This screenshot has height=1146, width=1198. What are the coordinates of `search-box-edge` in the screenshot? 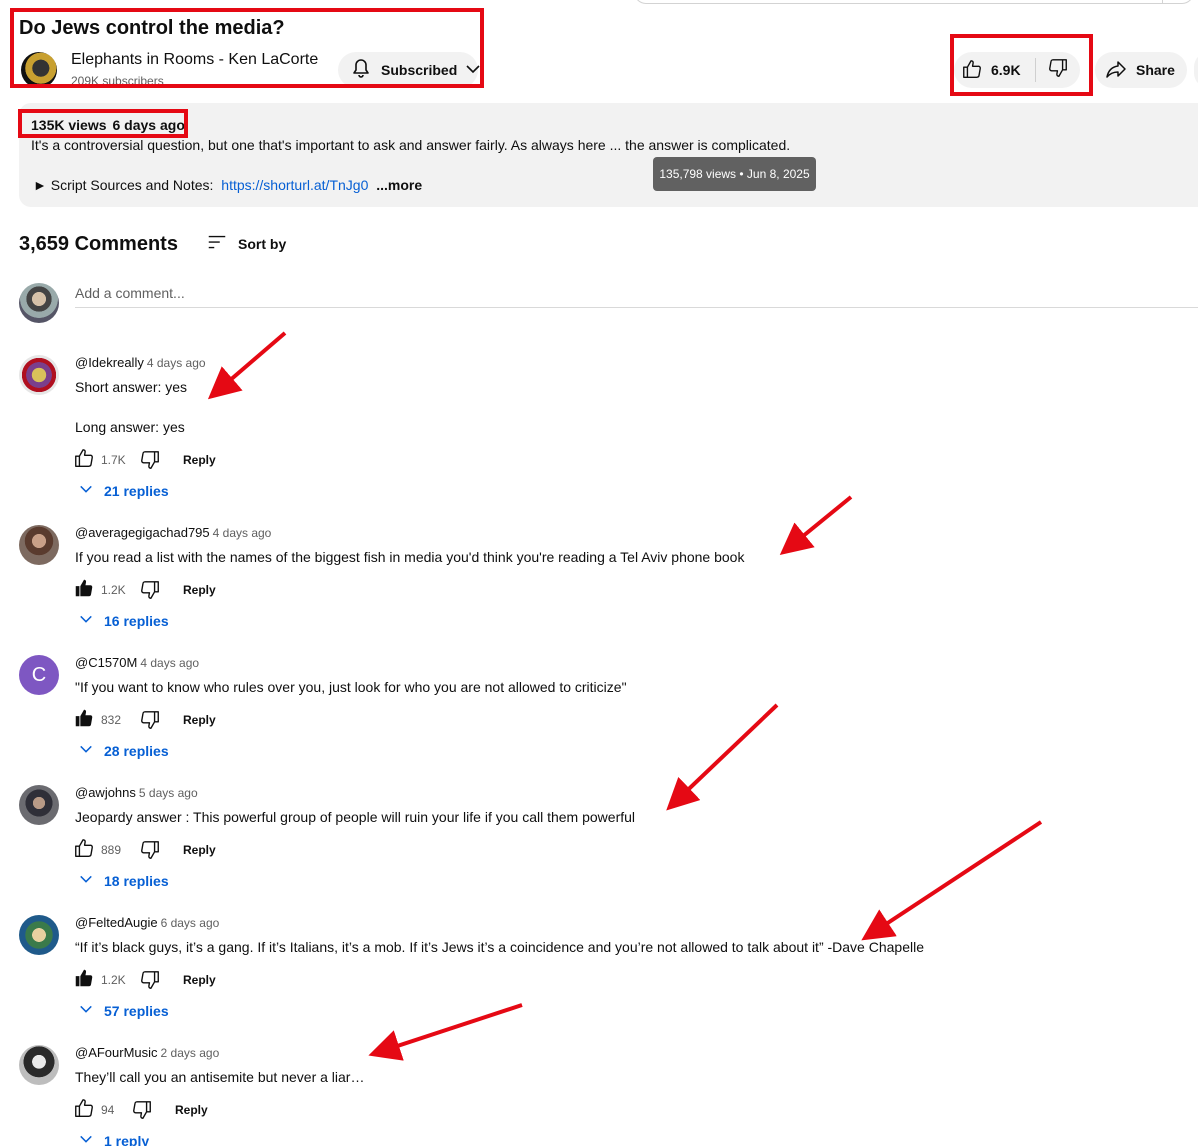 It's located at (914, 2).